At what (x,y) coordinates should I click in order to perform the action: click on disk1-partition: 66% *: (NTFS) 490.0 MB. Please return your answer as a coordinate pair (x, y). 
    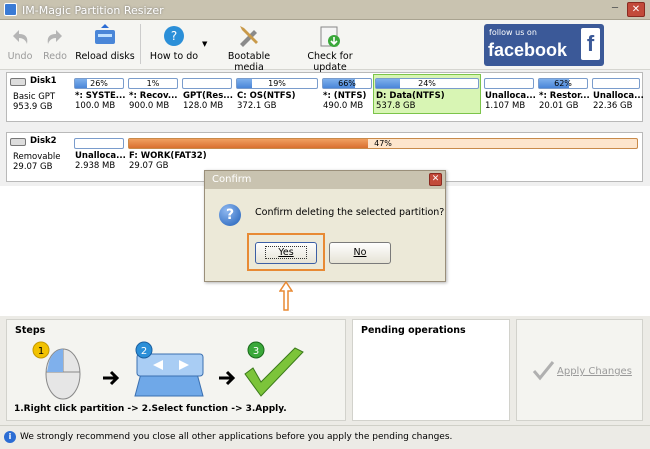
    Looking at the image, I should click on (347, 94).